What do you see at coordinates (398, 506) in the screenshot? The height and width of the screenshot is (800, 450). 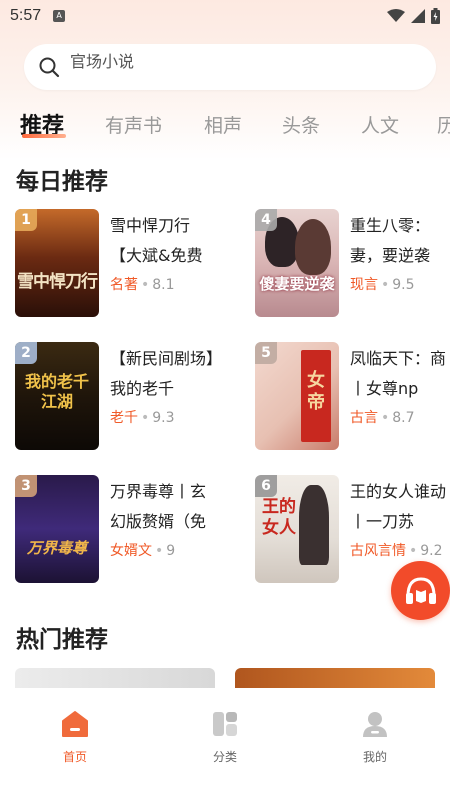 I see `book-title: 王的女人谁动丨一刀苏` at bounding box center [398, 506].